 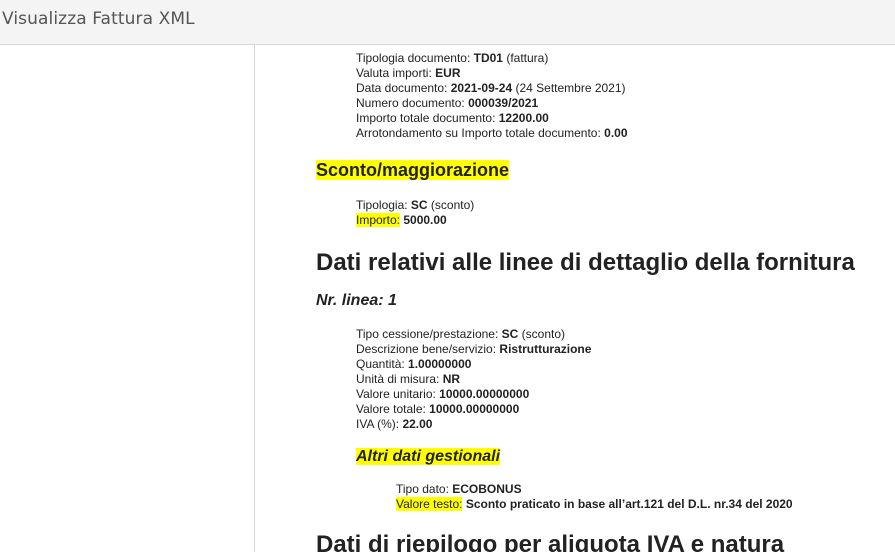 What do you see at coordinates (394, 424) in the screenshot?
I see `field-vat-rate: IVA (%): 22.00` at bounding box center [394, 424].